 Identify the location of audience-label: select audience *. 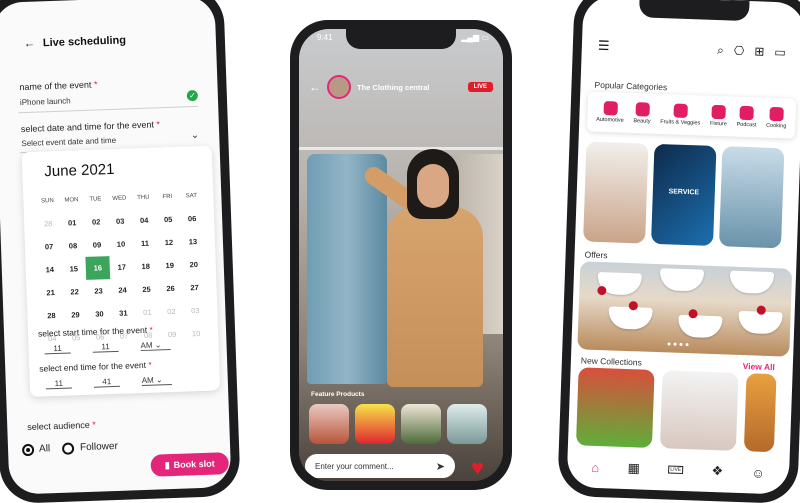
(62, 426).